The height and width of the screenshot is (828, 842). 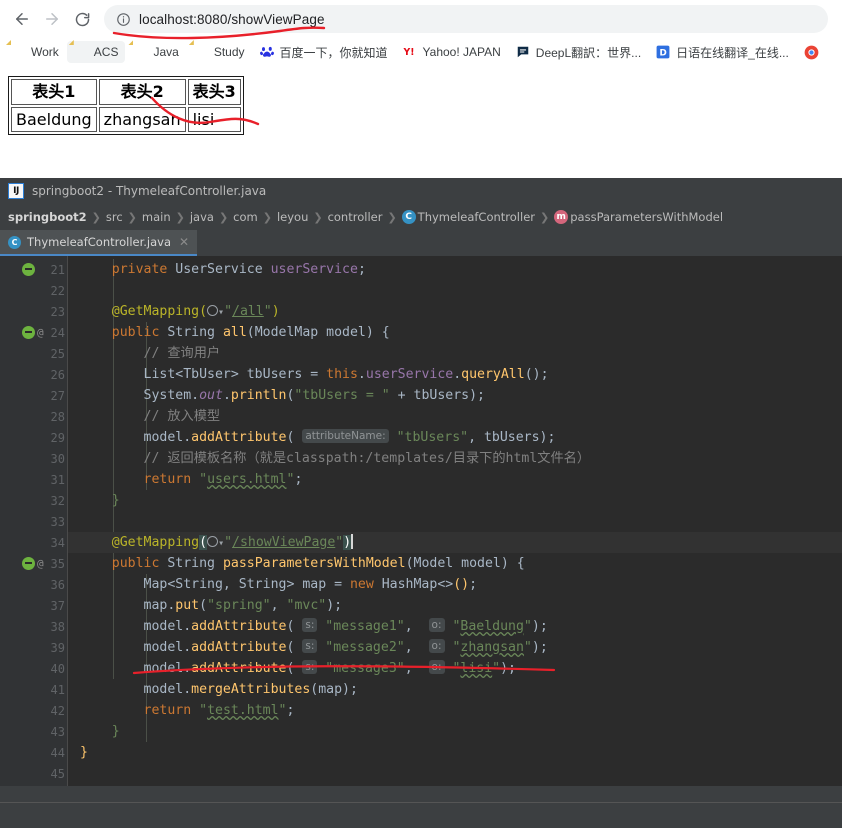 I want to click on line-number: 25, so click(x=57, y=353).